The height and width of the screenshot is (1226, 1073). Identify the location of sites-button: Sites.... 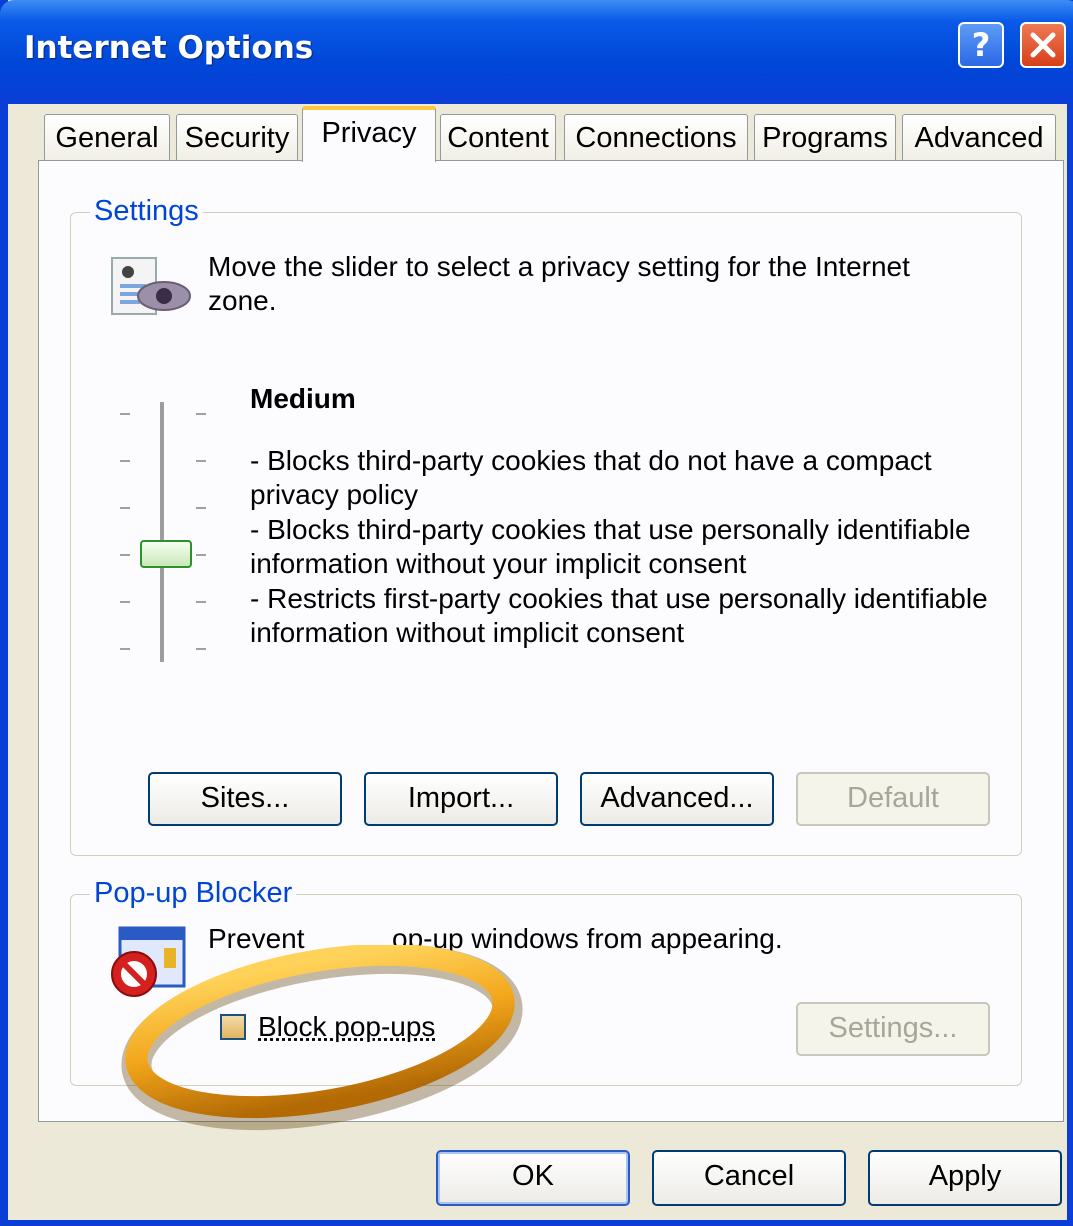
(245, 799).